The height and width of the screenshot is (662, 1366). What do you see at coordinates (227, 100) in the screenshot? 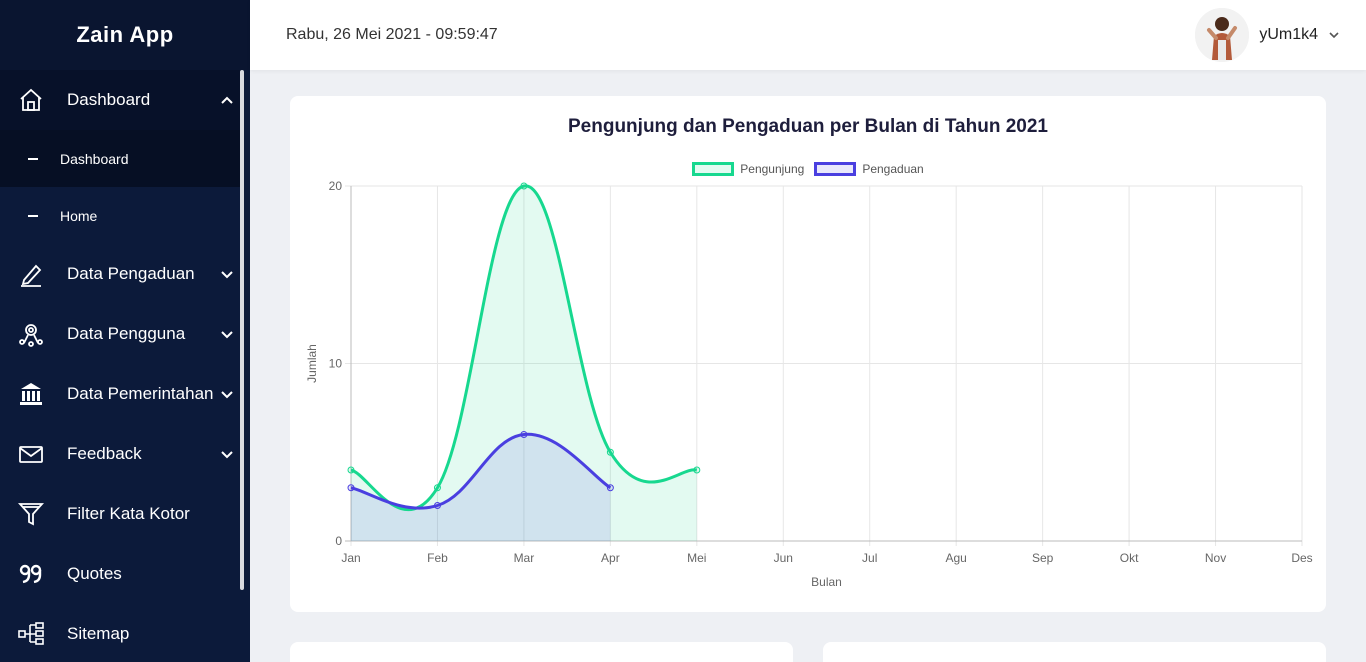
I see `chevron-up-icon` at bounding box center [227, 100].